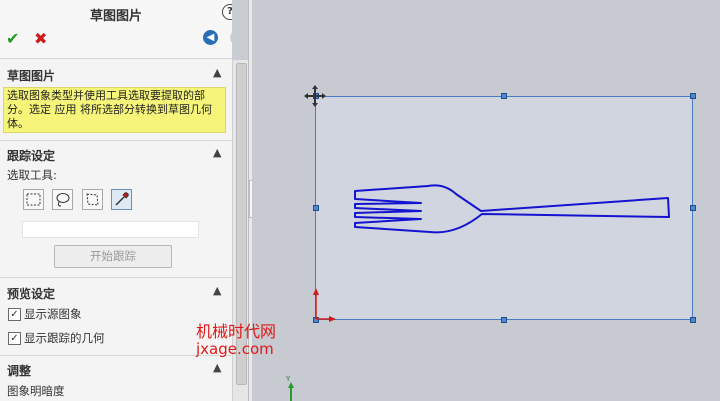  Describe the element at coordinates (210, 37) in the screenshot. I see `back-arrow-icon: ◀` at that location.